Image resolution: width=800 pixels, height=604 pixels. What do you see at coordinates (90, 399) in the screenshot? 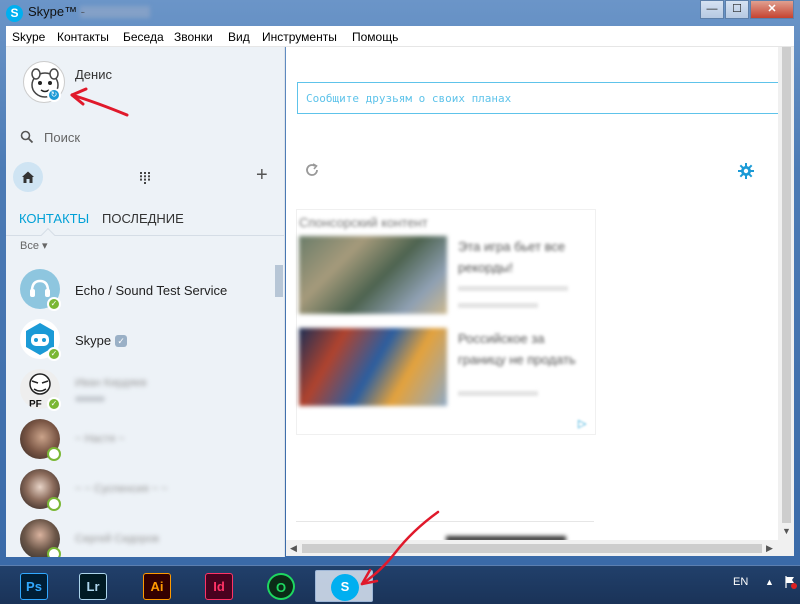
I see `contact-mood-redacted` at bounding box center [90, 399].